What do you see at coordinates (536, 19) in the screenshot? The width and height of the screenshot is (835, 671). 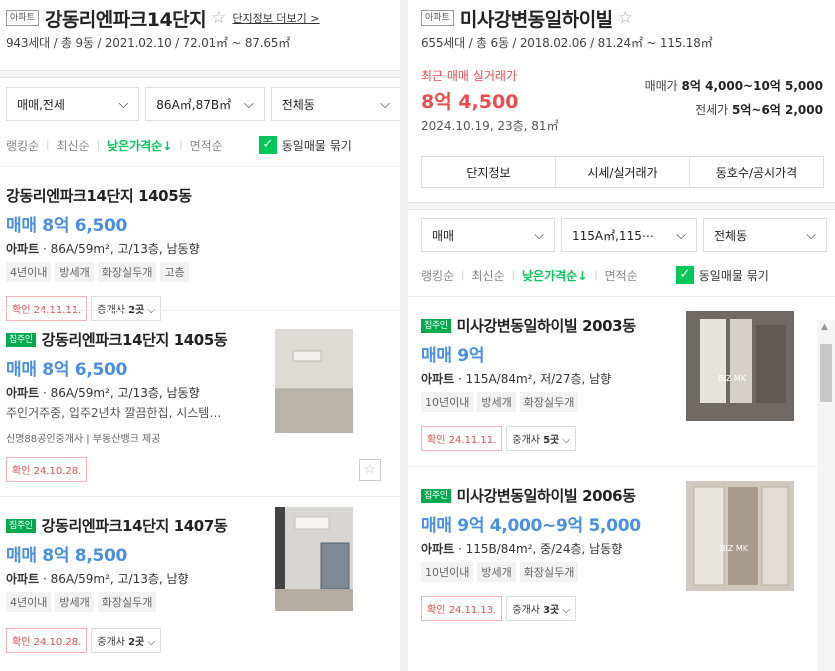 I see `complex-name: 미사강변동일하이빌` at bounding box center [536, 19].